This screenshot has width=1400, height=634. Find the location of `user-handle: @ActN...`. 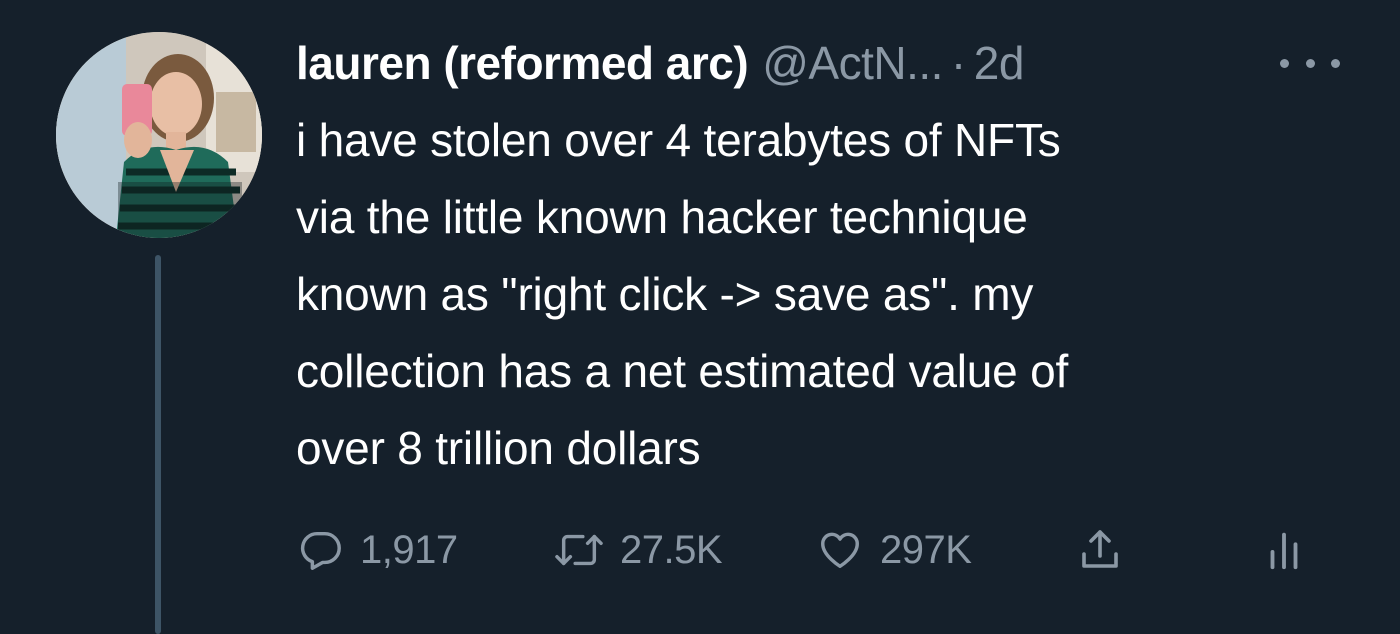

user-handle: @ActN... is located at coordinates (852, 63).